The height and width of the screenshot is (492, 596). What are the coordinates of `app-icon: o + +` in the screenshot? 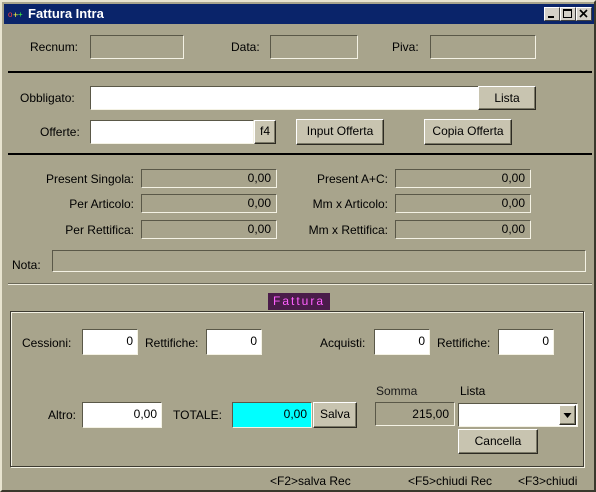 It's located at (15, 15).